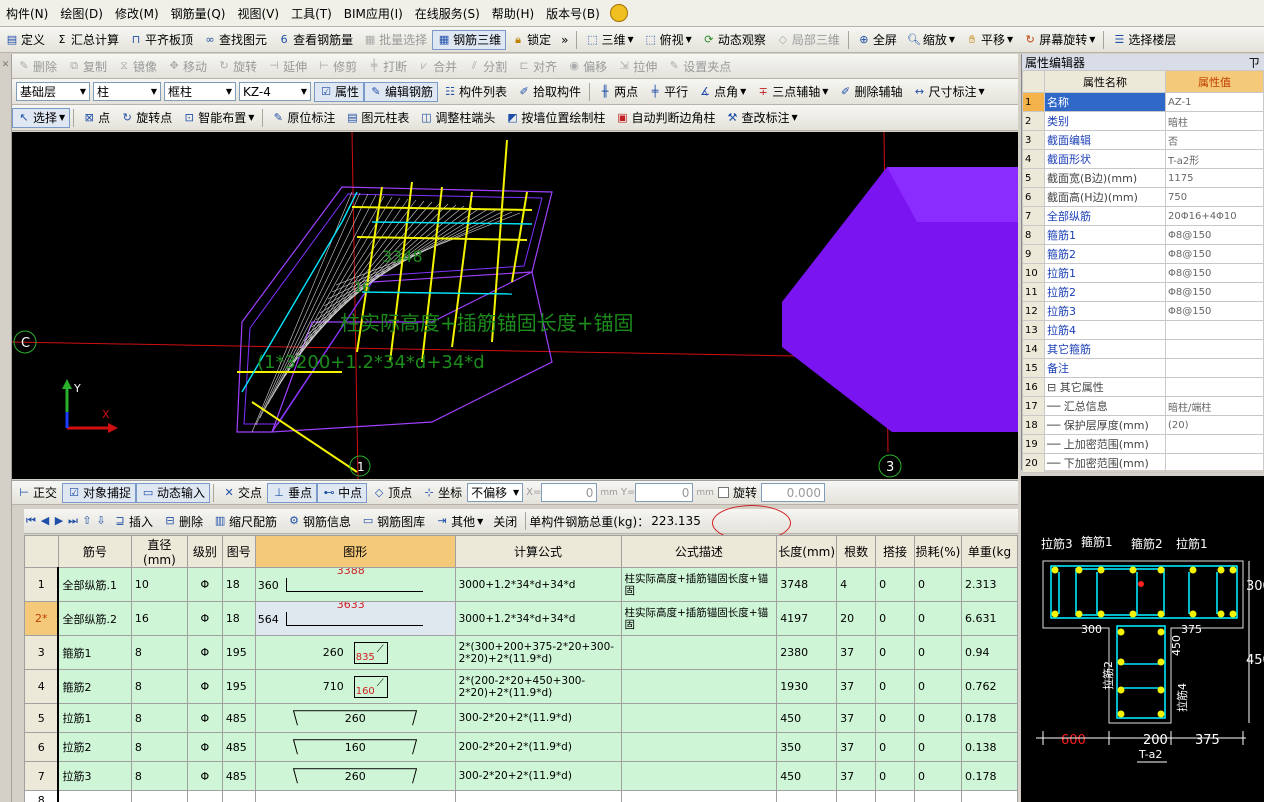 The height and width of the screenshot is (802, 1264). Describe the element at coordinates (355, 584) in the screenshot. I see `shape-cell: 360 3388` at that location.